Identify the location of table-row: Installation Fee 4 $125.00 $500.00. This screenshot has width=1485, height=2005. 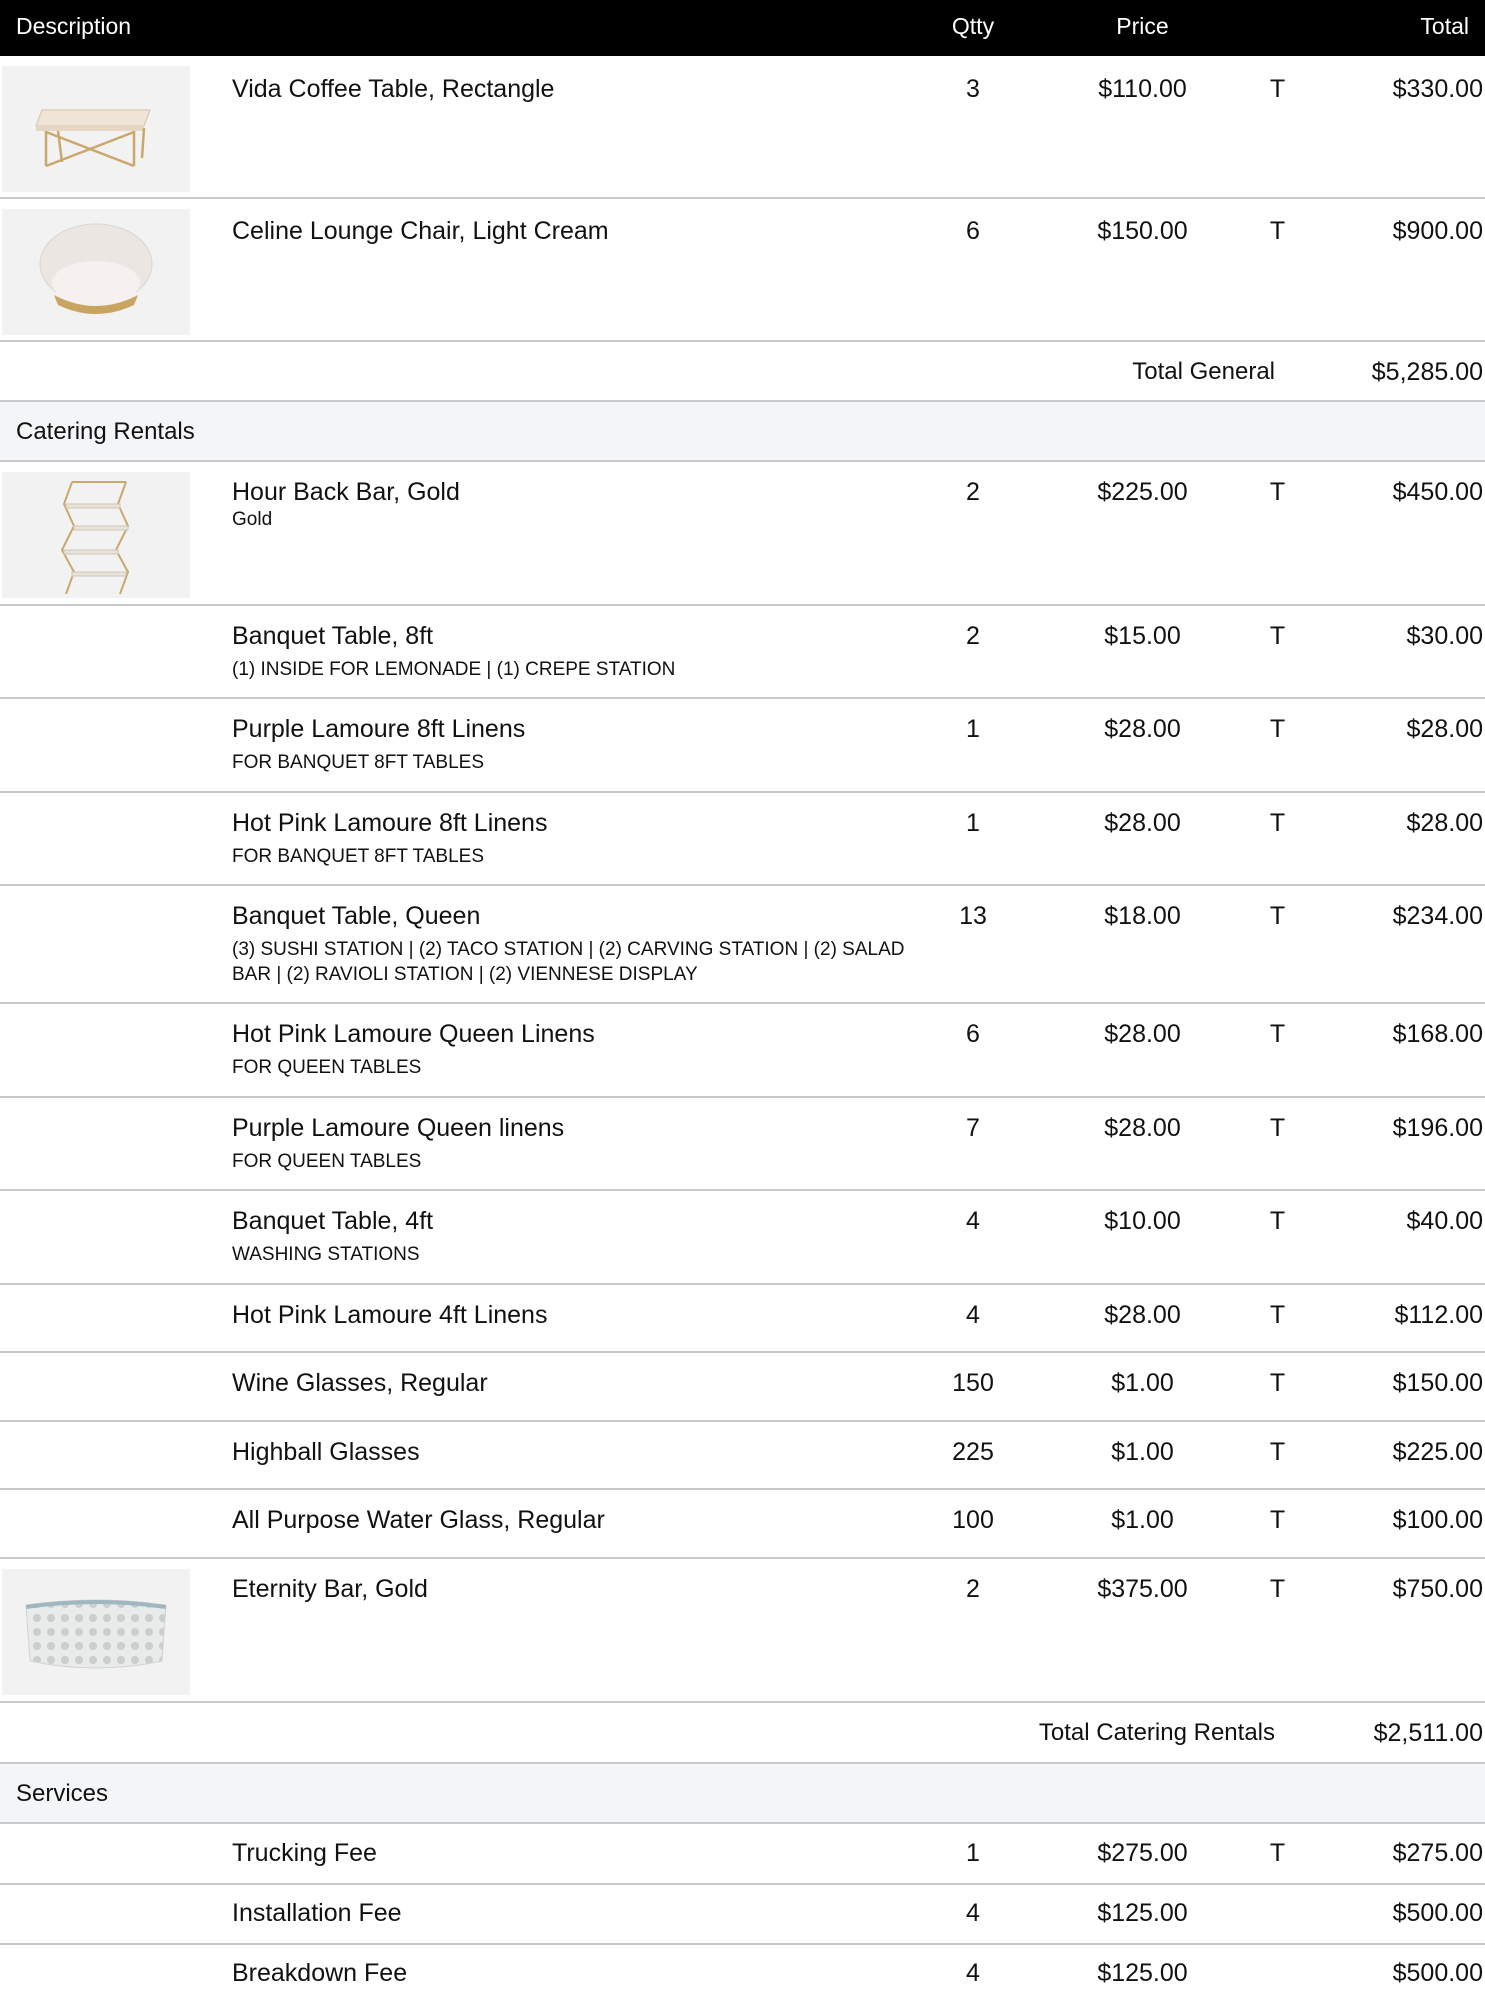
(742, 1915).